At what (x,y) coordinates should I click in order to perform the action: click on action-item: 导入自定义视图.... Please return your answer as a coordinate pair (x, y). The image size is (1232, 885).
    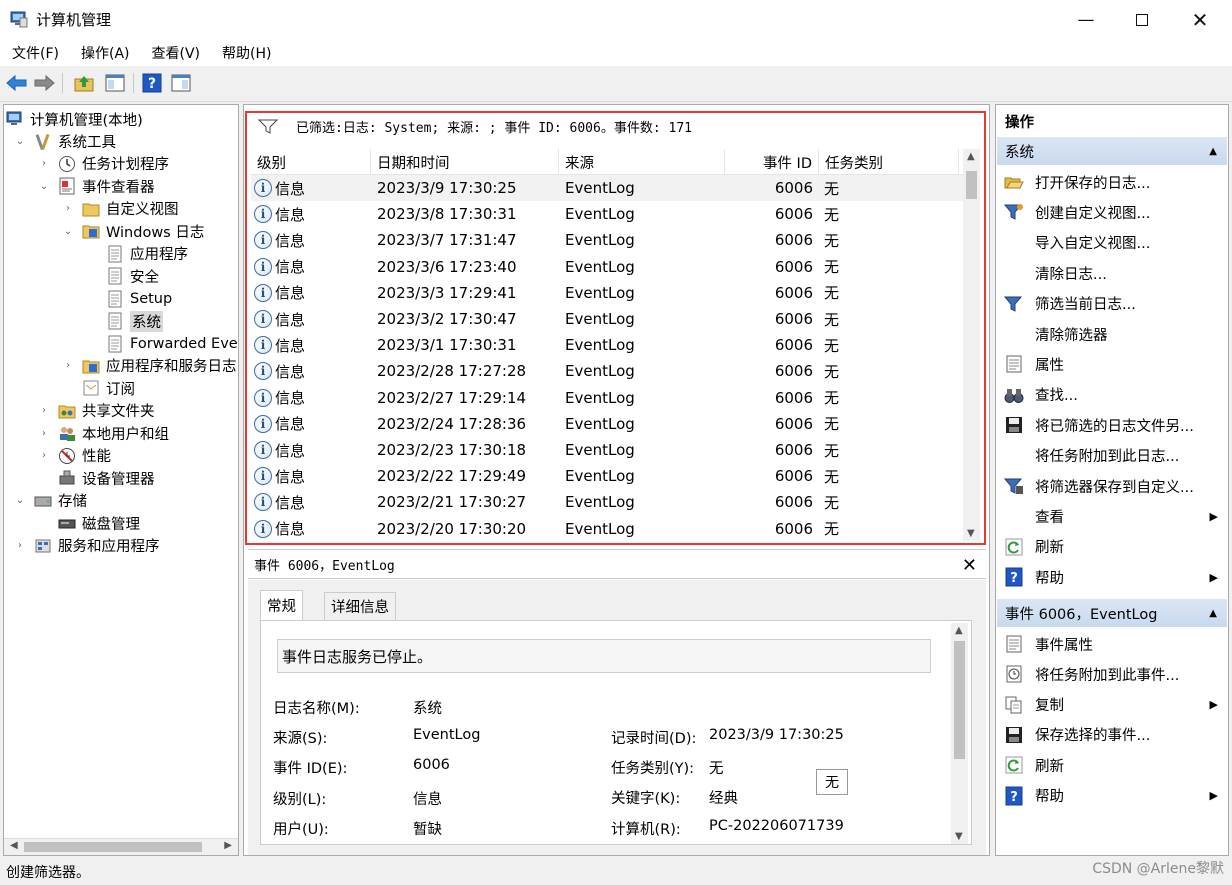
    Looking at the image, I should click on (1112, 243).